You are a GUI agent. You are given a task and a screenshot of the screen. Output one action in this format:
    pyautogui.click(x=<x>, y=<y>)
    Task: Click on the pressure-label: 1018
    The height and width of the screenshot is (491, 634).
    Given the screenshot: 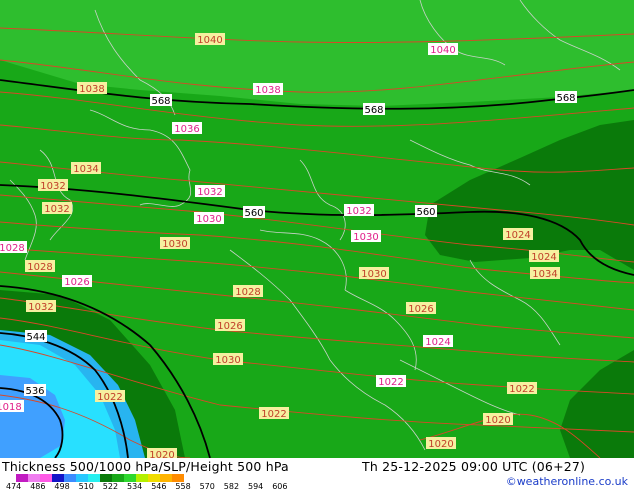 What is the action you would take?
    pyautogui.click(x=12, y=406)
    